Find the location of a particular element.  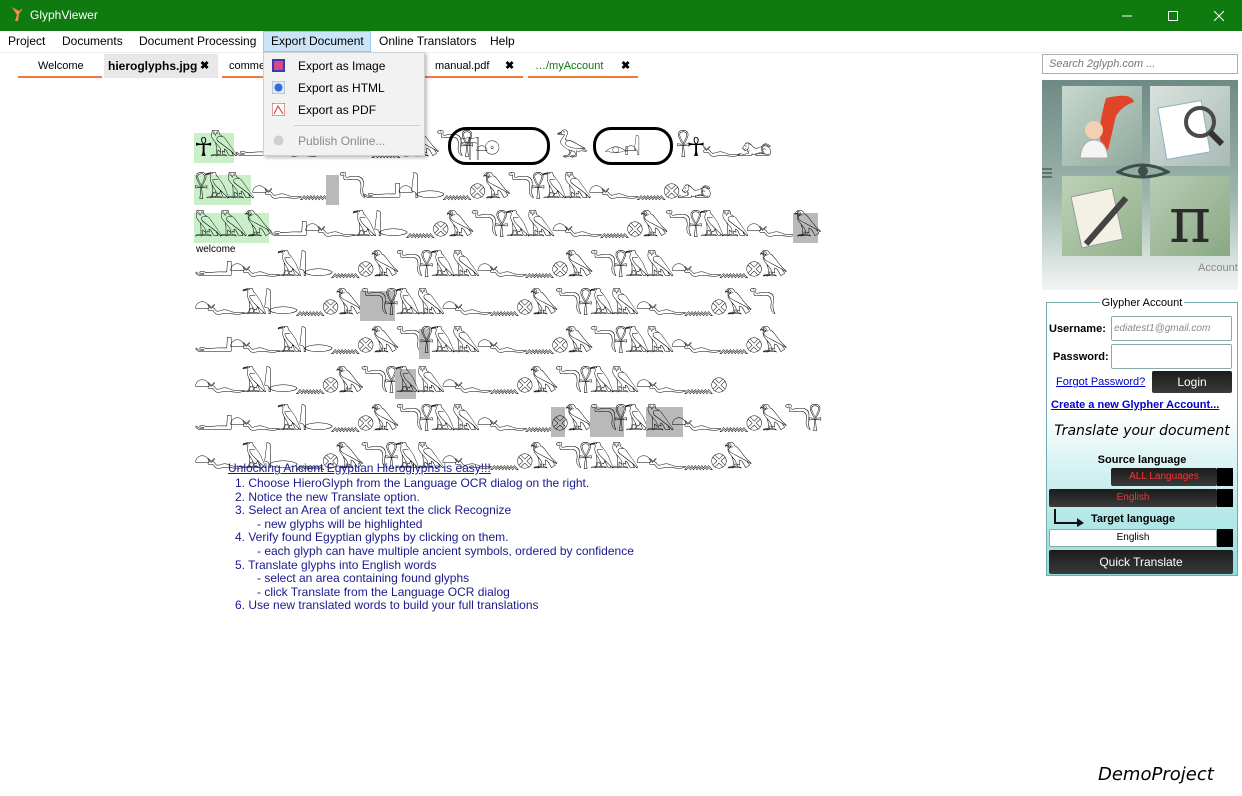

edit-document-icon is located at coordinates (1099, 218).